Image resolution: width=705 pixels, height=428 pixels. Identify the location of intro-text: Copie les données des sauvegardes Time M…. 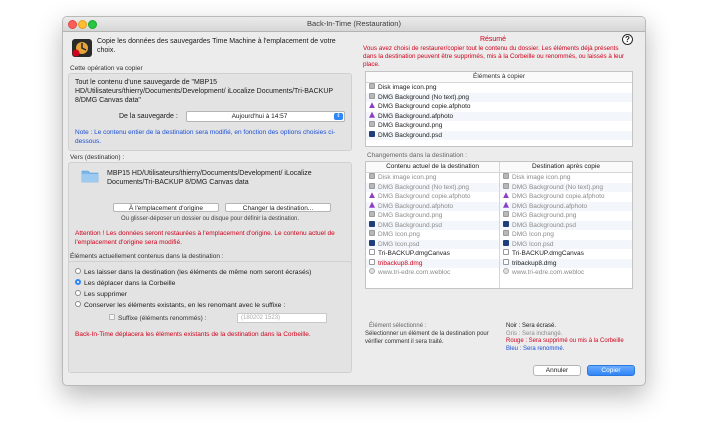
(216, 46).